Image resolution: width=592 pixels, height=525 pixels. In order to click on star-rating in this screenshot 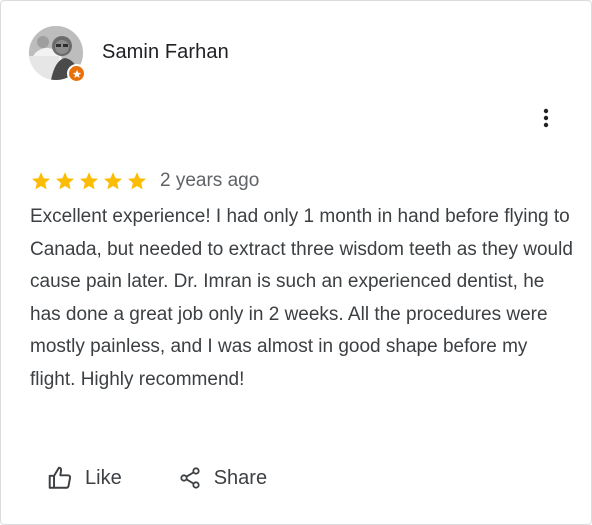, I will do `click(89, 181)`.